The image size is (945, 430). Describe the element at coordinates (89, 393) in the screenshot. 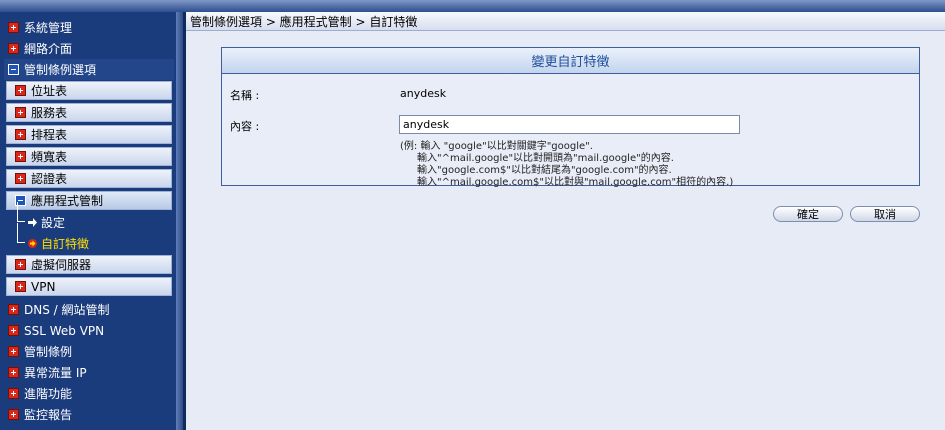

I see `sidebar-item-advanced: 進階功能` at that location.